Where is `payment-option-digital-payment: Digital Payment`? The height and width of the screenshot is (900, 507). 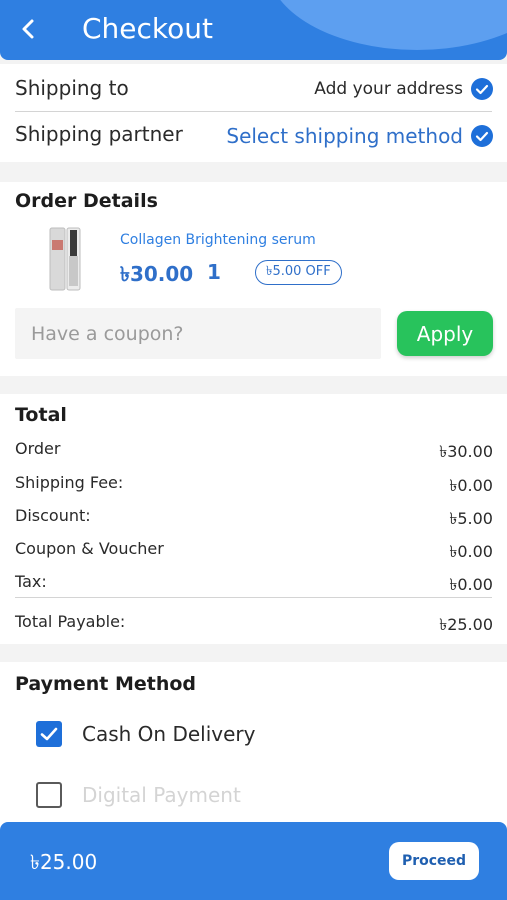 payment-option-digital-payment: Digital Payment is located at coordinates (138, 795).